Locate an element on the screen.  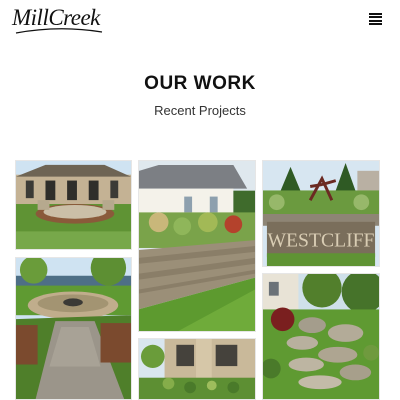
retaining-wall-image is located at coordinates (197, 246).